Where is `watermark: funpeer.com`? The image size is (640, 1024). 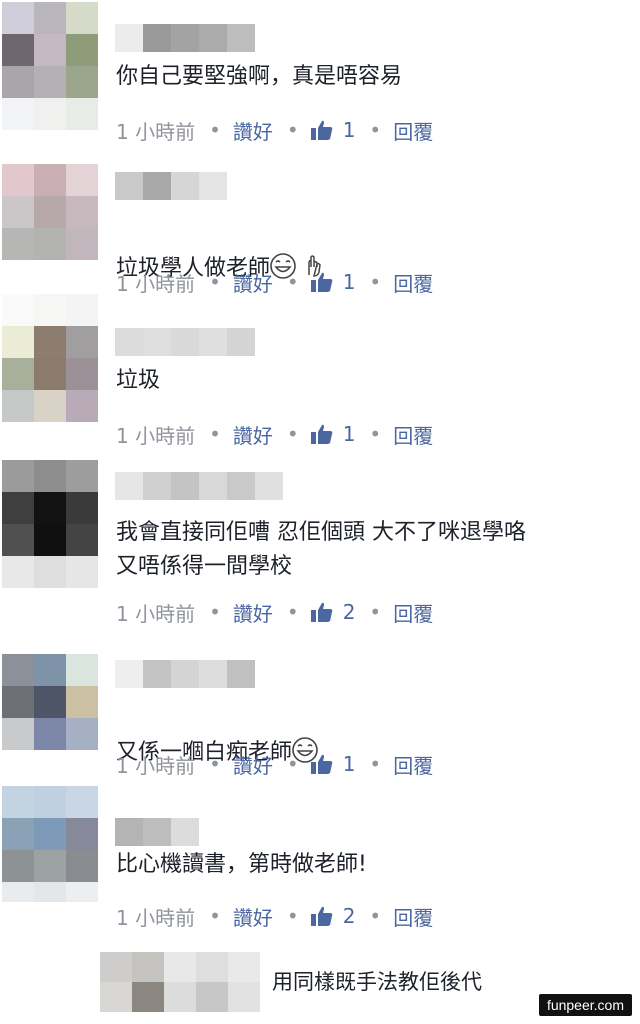
watermark: funpeer.com is located at coordinates (585, 1005).